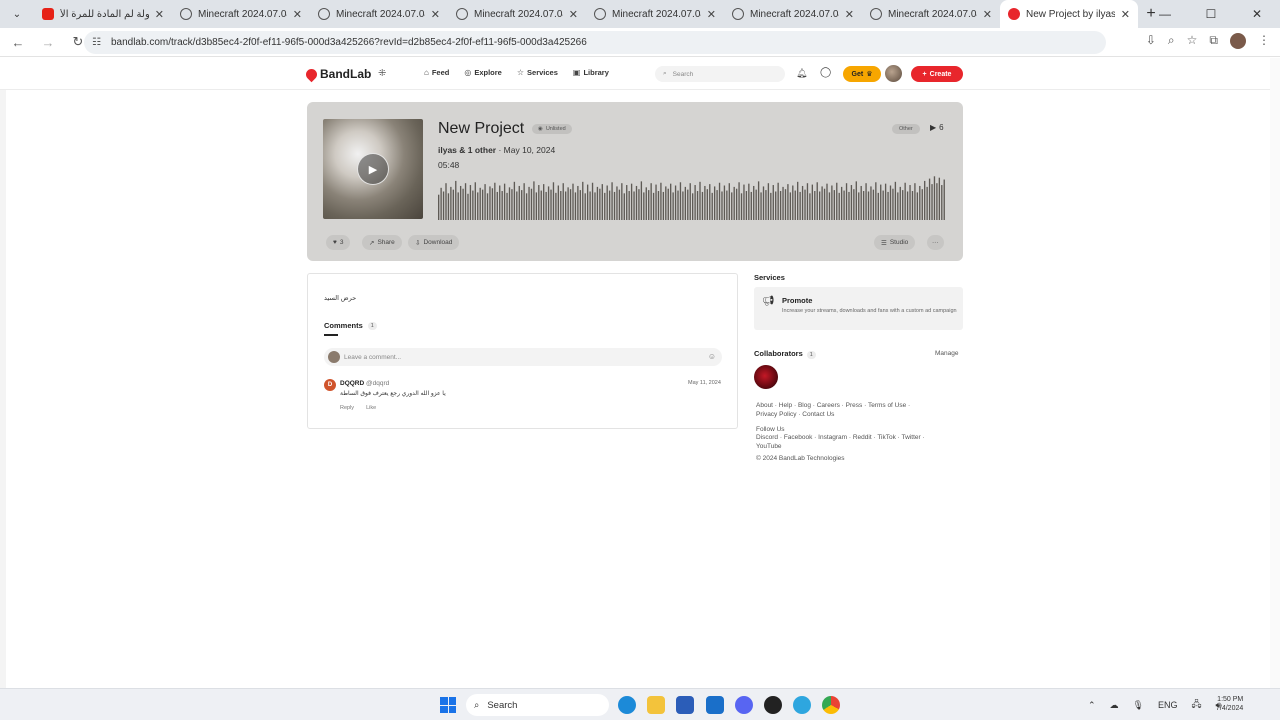 The image size is (1280, 720). Describe the element at coordinates (766, 377) in the screenshot. I see `collaborator-avatar` at that location.